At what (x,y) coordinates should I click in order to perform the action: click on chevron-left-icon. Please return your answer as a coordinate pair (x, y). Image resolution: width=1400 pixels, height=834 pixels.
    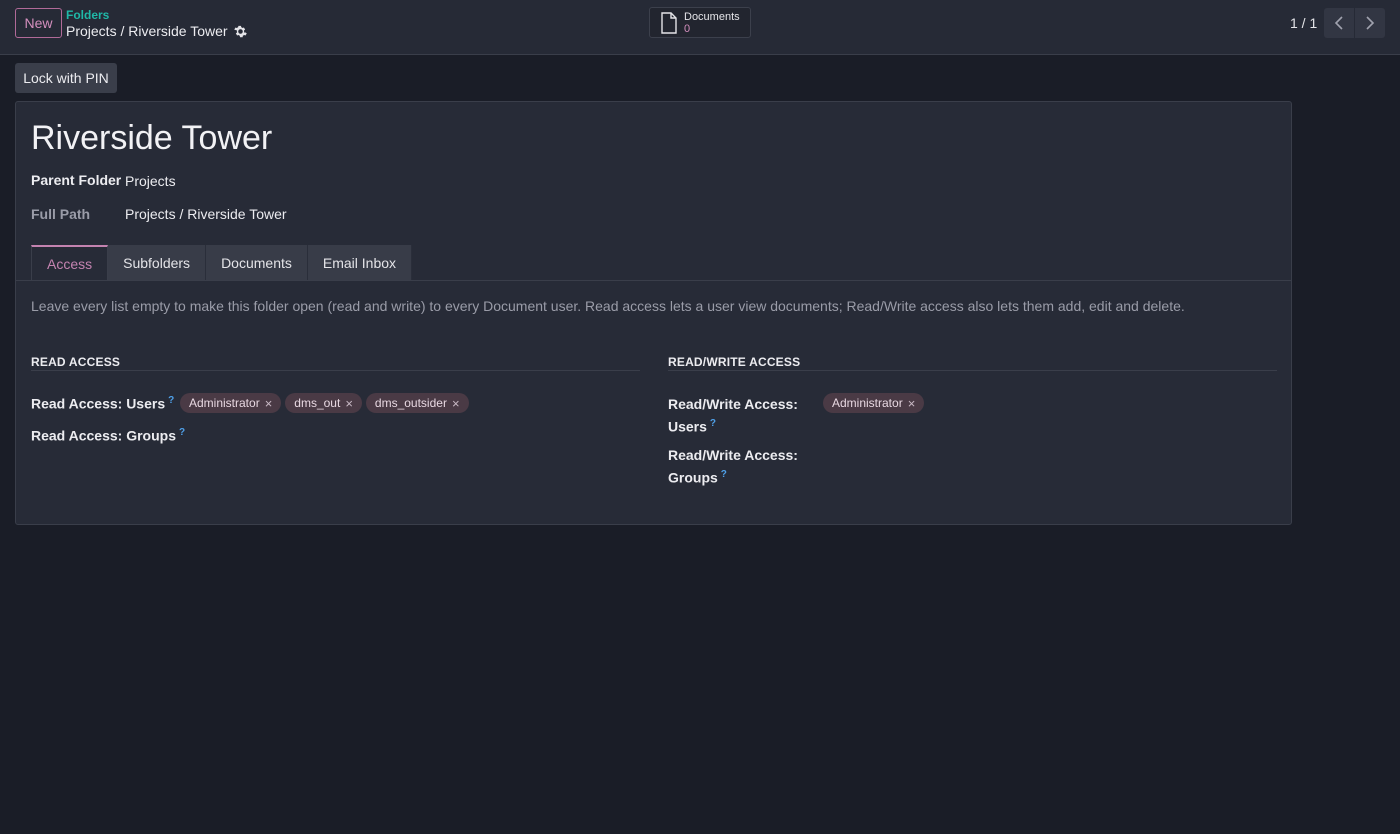
    Looking at the image, I should click on (1338, 23).